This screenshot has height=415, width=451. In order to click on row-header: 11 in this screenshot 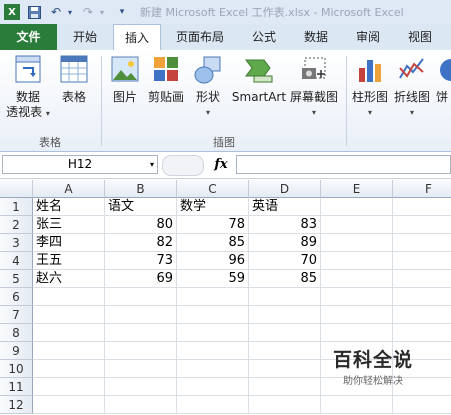, I will do `click(16, 387)`.